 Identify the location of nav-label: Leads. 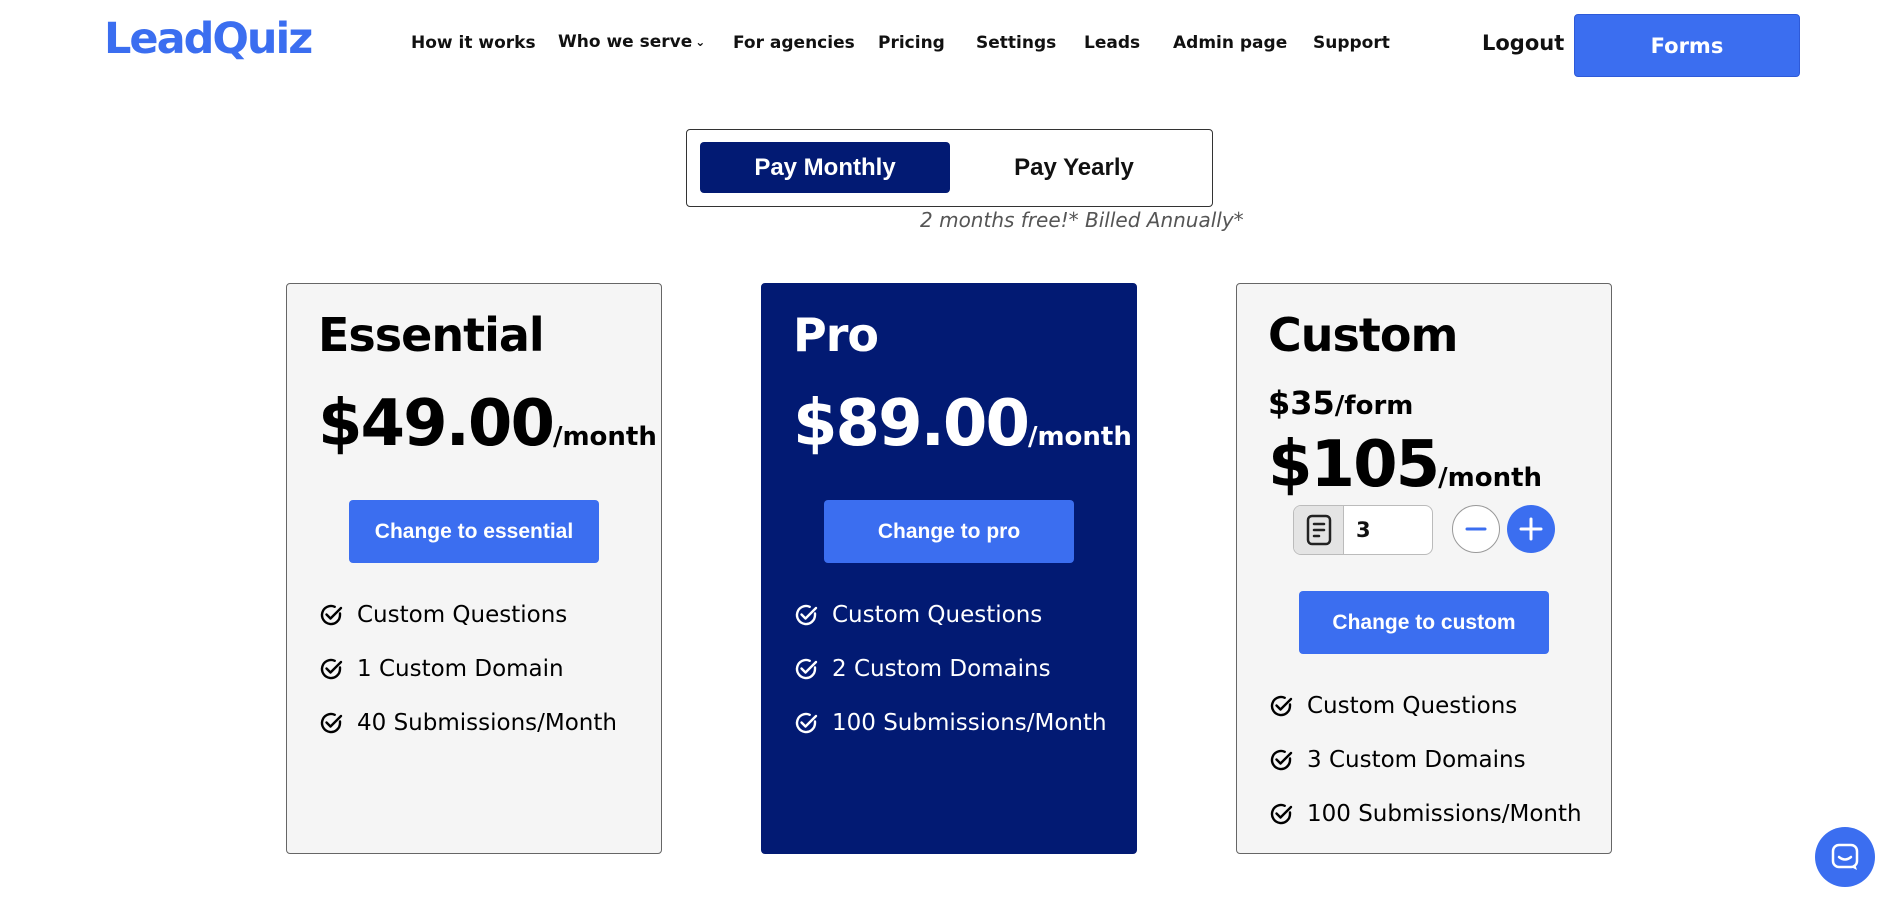
(1112, 43).